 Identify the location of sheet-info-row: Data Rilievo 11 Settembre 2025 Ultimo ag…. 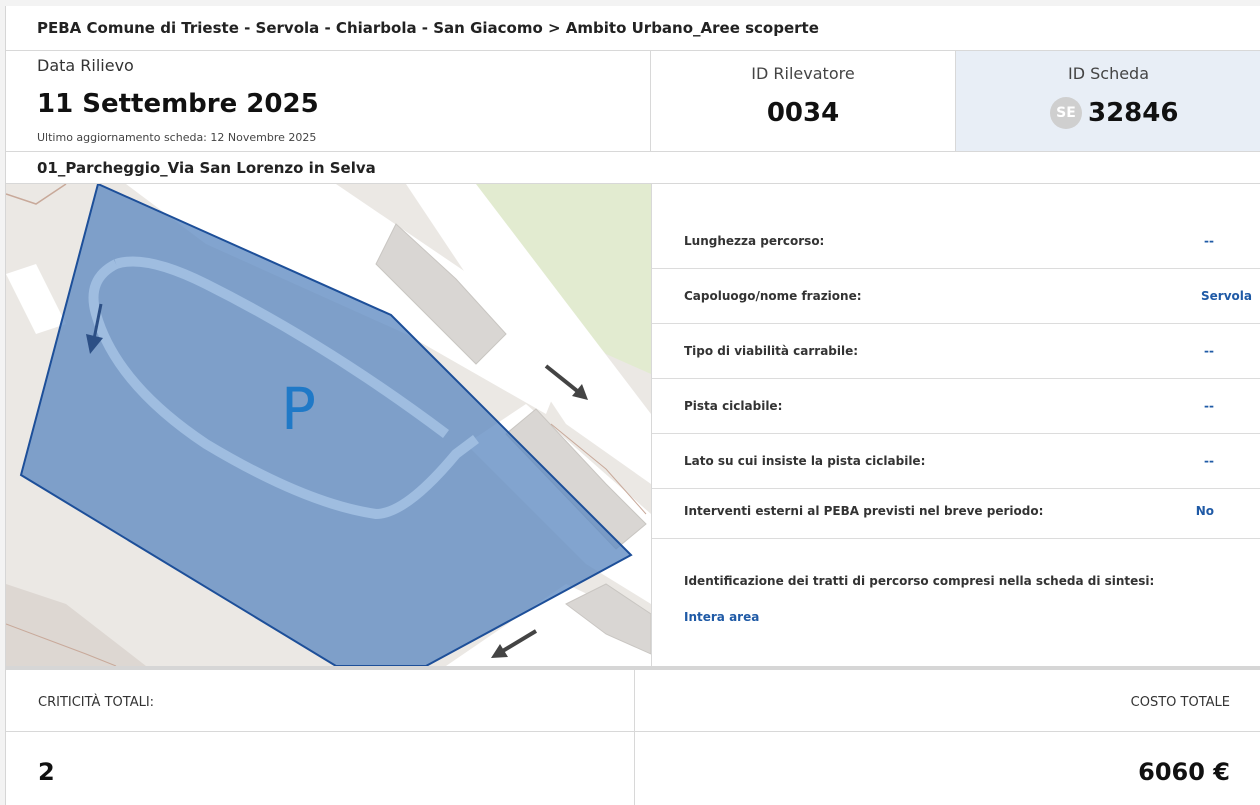
(633, 101).